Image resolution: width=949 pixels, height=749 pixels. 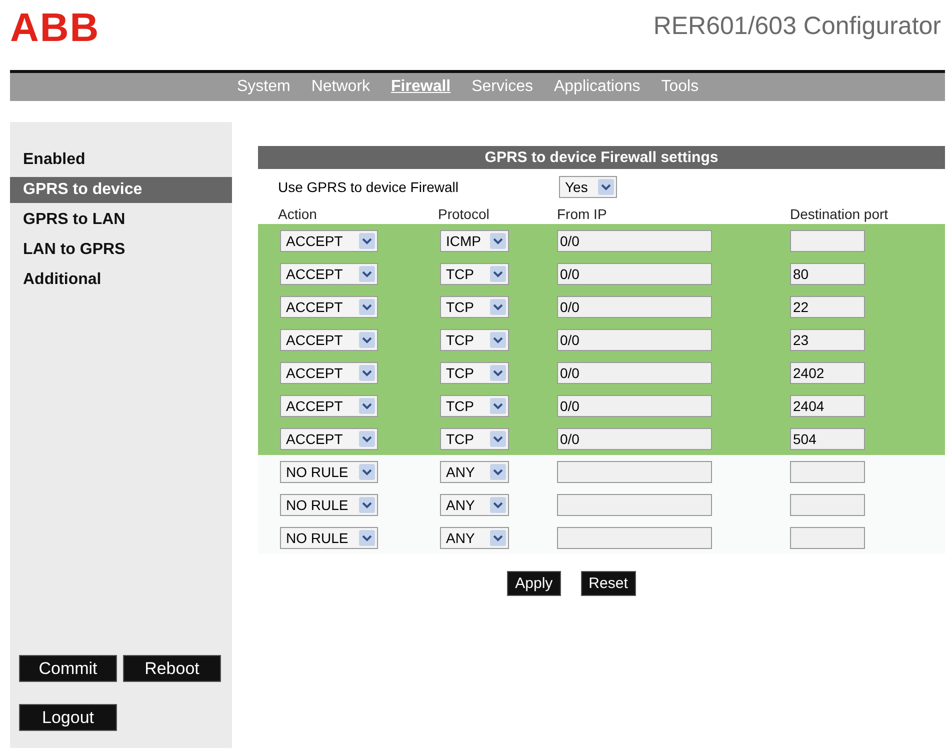 I want to click on app-title: RER601/603 Configurator, so click(x=797, y=26).